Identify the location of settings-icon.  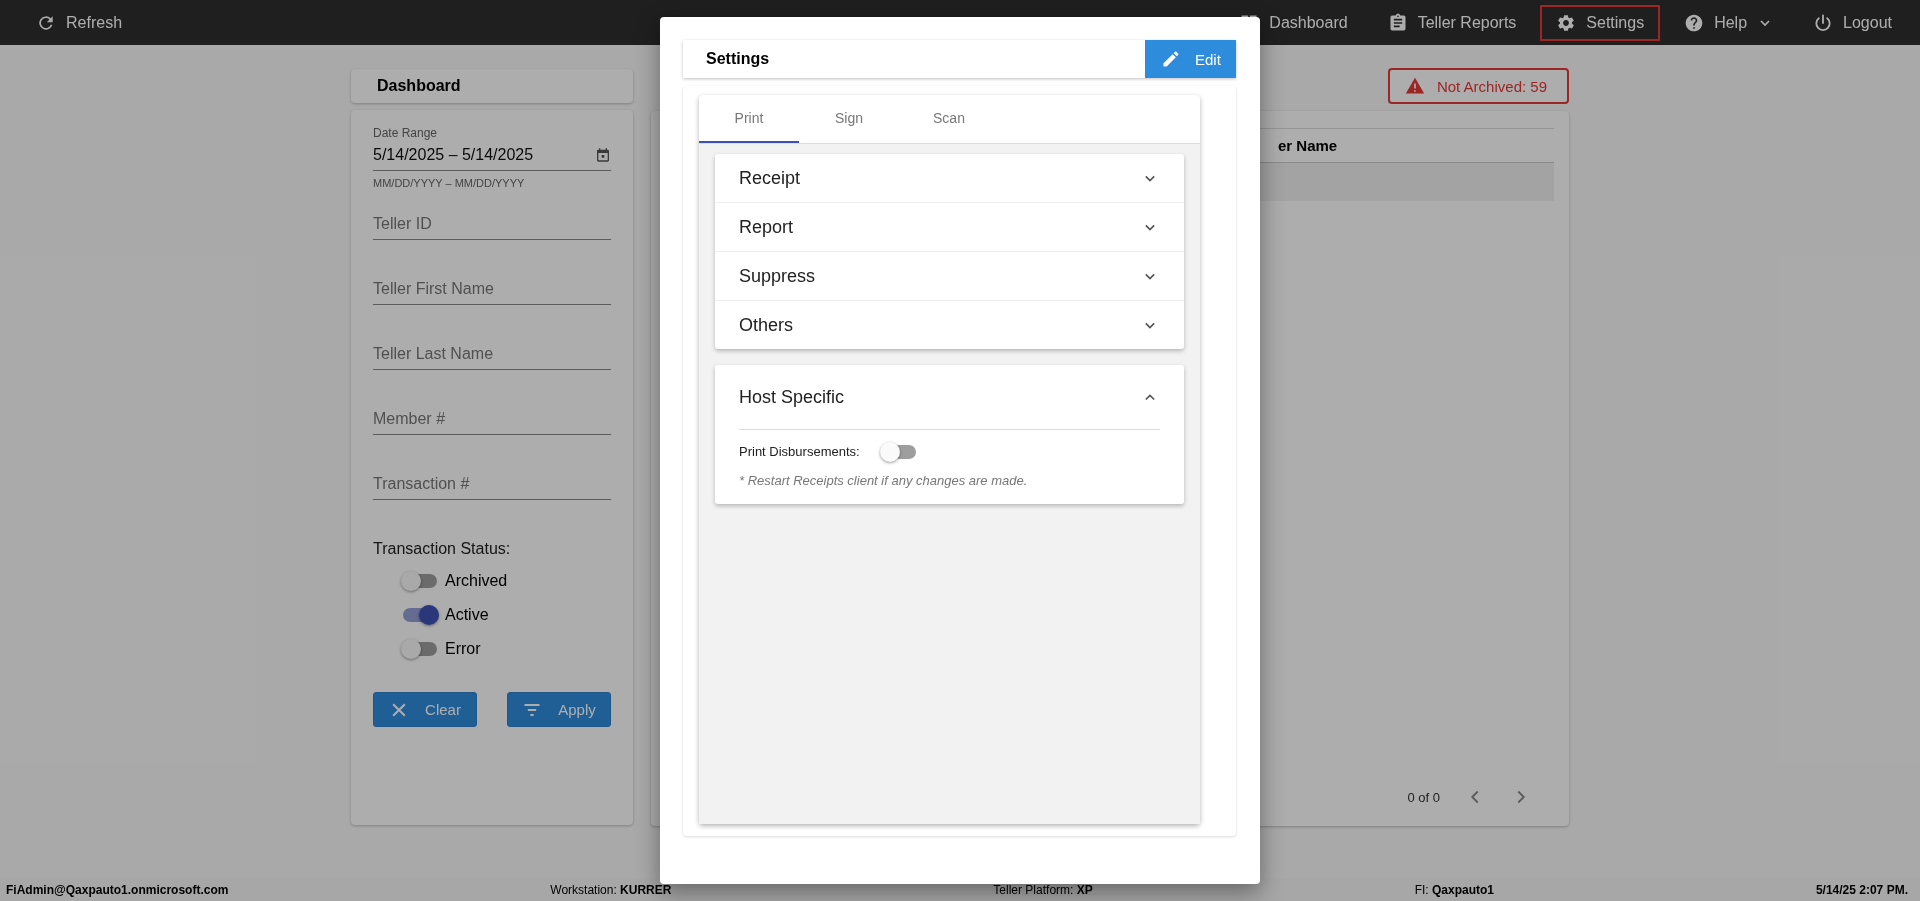
(1566, 22).